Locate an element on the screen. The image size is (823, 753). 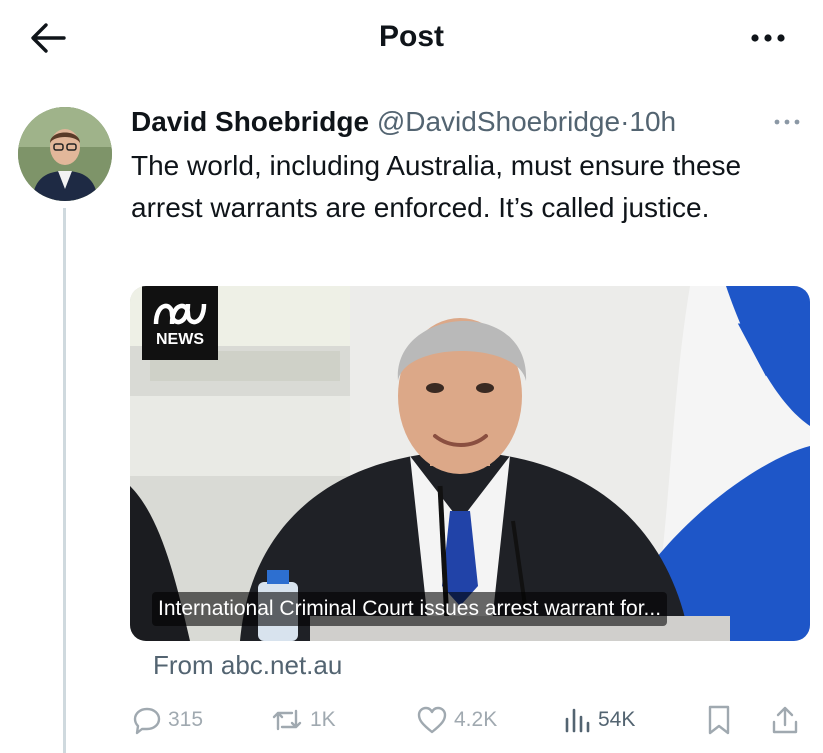
more-options-button is located at coordinates (768, 38).